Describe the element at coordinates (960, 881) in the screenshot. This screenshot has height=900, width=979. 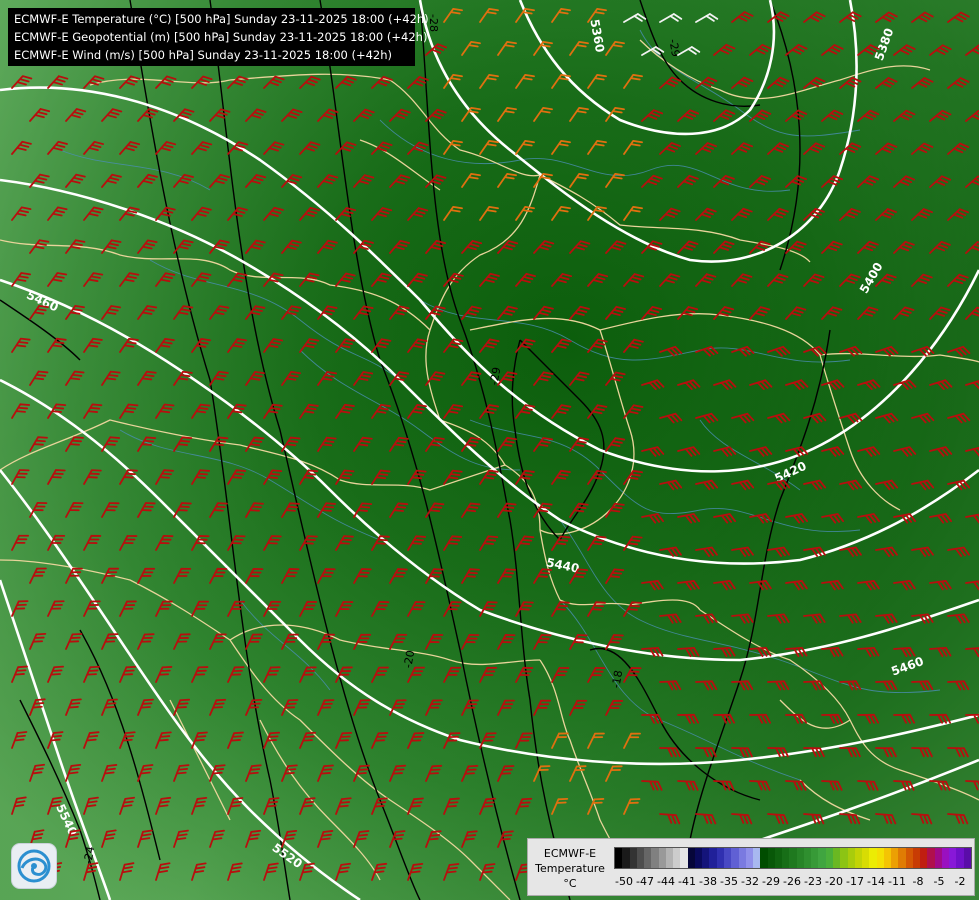
I see `legend-tick: -2` at that location.